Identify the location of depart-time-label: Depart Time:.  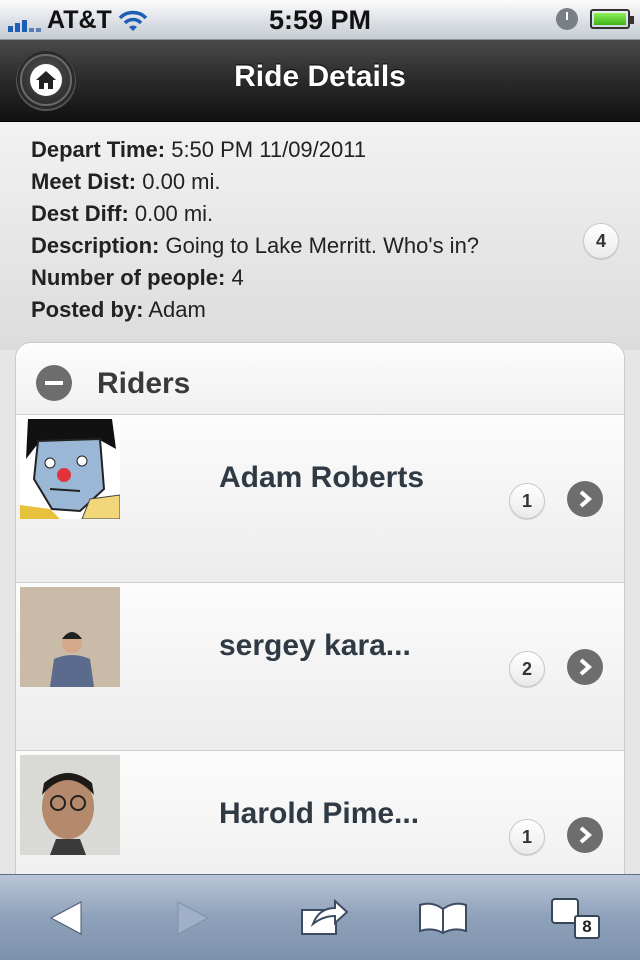
(98, 149).